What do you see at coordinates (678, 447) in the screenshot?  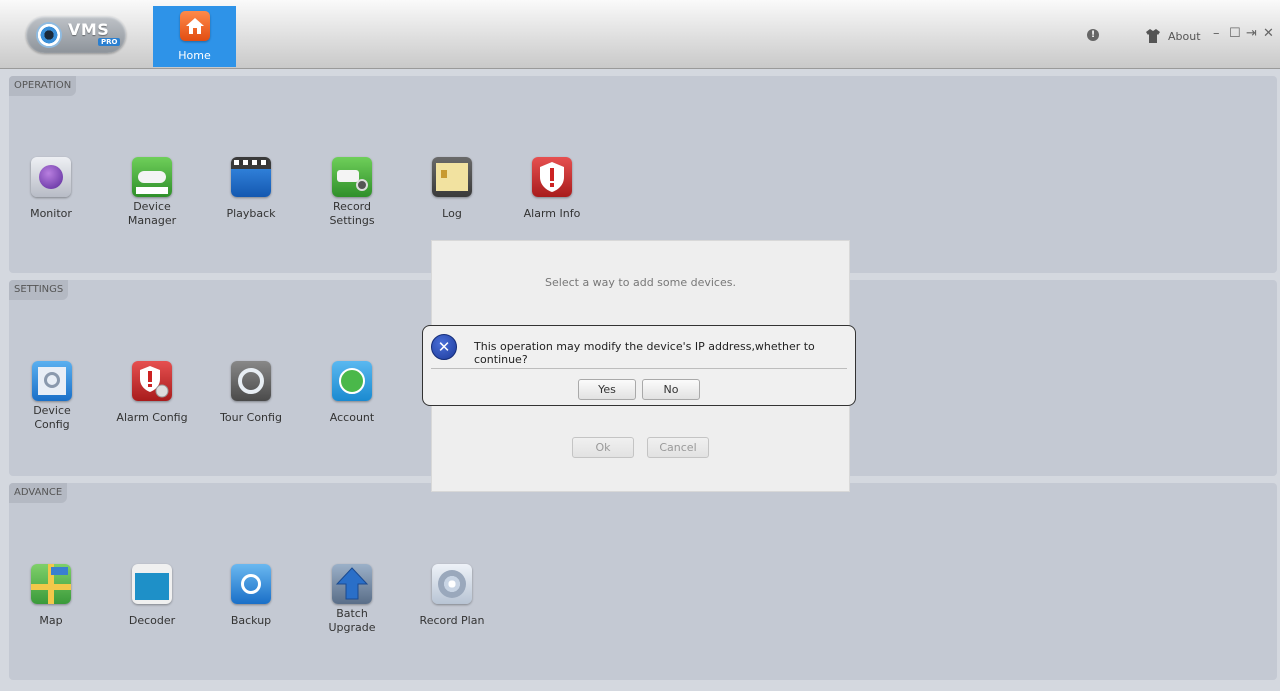 I see `cancel-button: Cancel` at bounding box center [678, 447].